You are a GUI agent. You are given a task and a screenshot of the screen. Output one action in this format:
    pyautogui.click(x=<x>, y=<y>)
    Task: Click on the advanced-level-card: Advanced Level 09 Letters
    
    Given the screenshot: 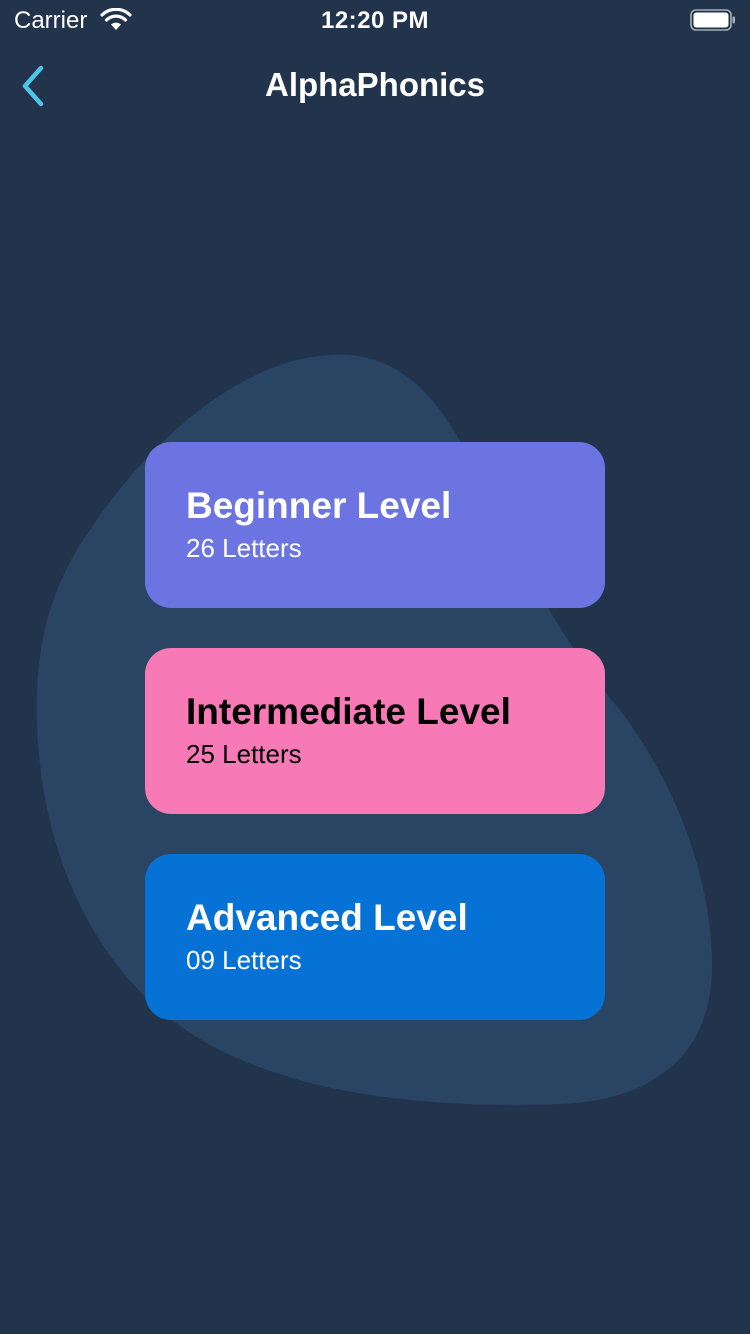 What is the action you would take?
    pyautogui.click(x=375, y=937)
    